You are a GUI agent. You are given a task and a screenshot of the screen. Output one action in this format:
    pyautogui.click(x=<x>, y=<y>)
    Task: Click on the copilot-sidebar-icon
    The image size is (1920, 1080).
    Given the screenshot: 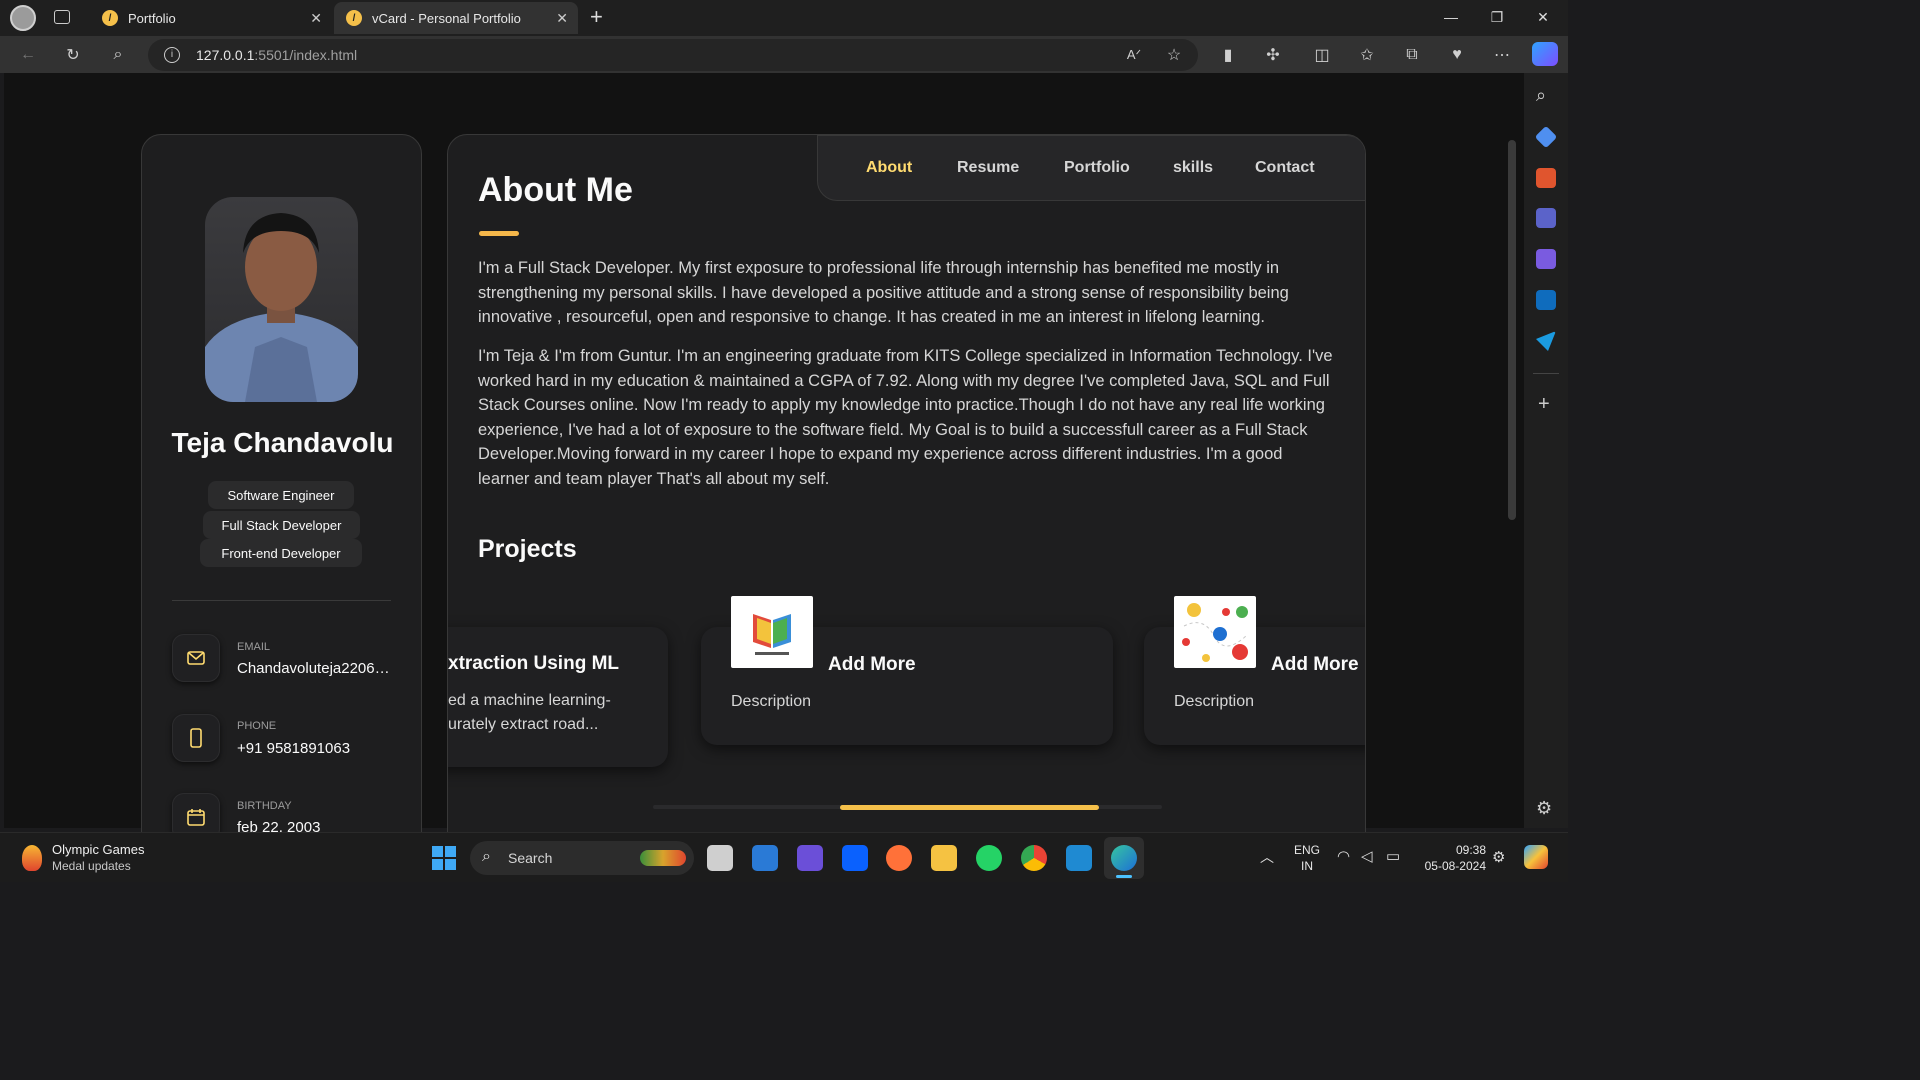 What is the action you would take?
    pyautogui.click(x=1546, y=259)
    